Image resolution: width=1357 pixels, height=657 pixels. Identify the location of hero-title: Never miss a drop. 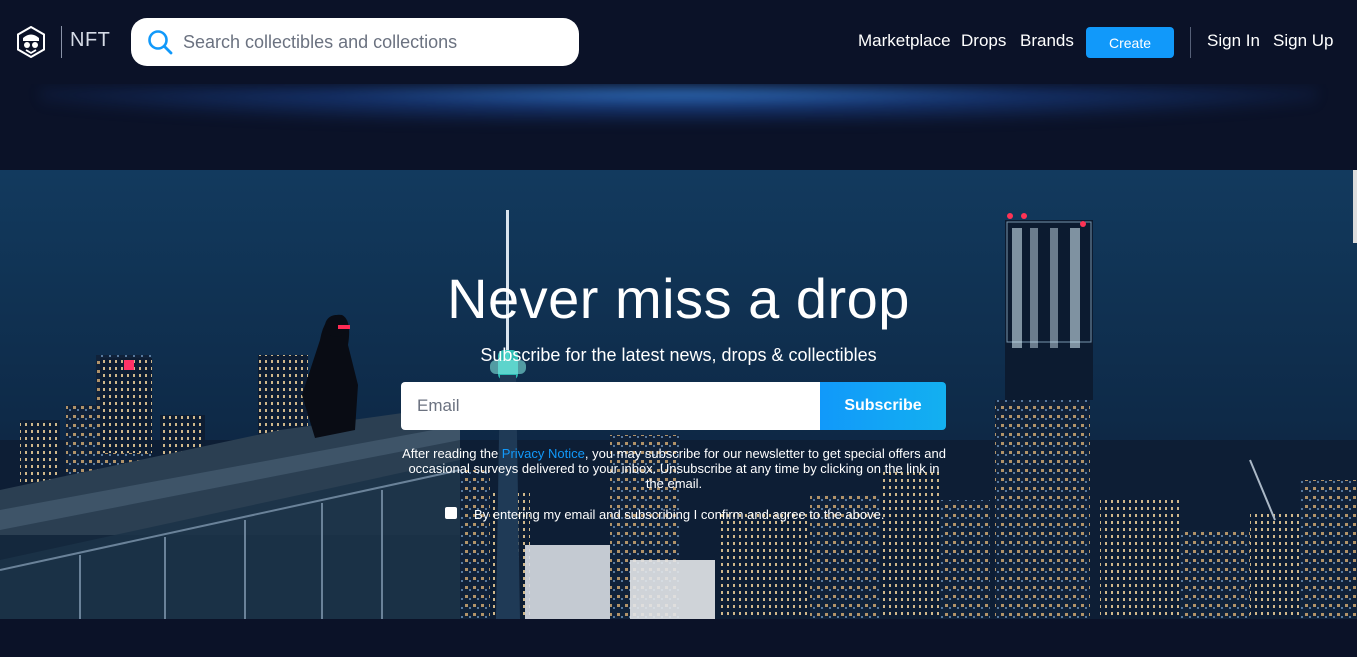
(678, 298).